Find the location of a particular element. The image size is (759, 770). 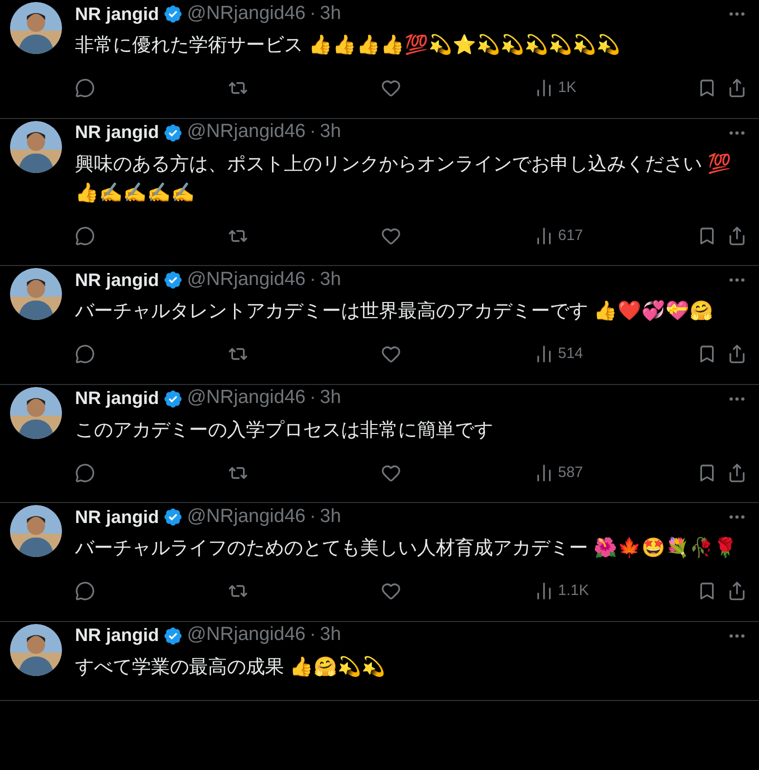

views-button: 514 is located at coordinates (610, 354).